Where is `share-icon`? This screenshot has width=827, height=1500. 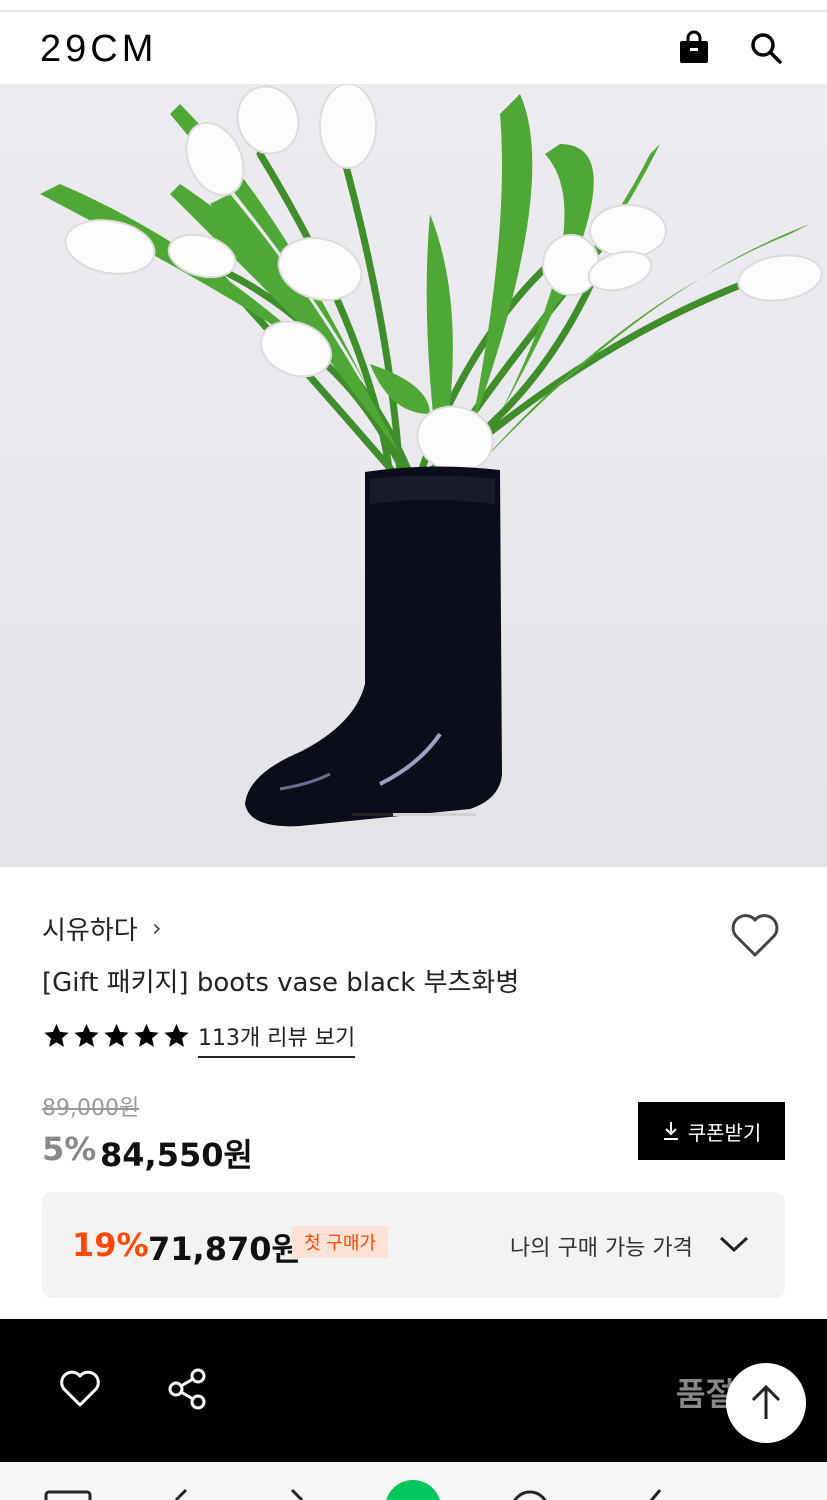 share-icon is located at coordinates (188, 1389).